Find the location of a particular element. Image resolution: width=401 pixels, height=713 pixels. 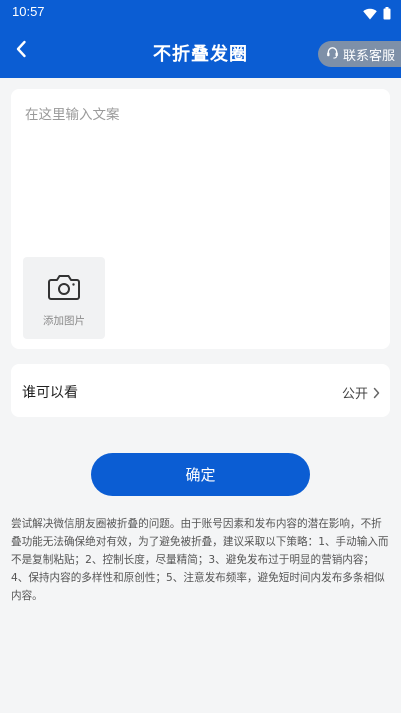

header-bar: 不折叠发圈 联系客服 is located at coordinates (200, 51).